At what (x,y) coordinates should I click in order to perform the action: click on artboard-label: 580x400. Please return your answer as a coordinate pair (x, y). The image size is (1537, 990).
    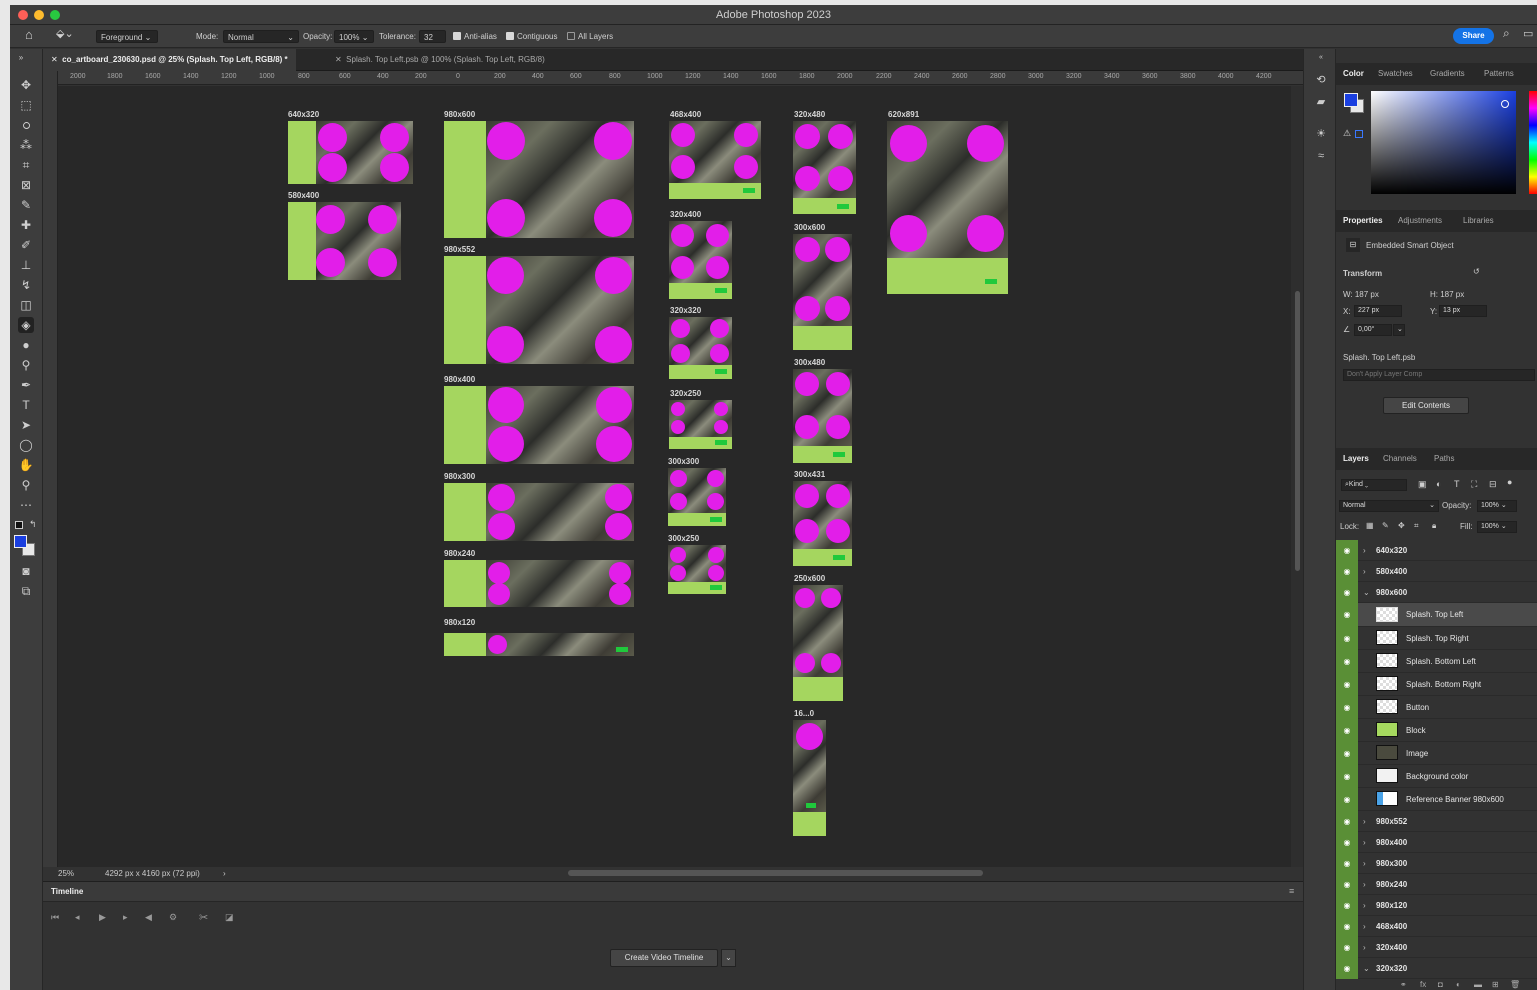
    Looking at the image, I should click on (303, 195).